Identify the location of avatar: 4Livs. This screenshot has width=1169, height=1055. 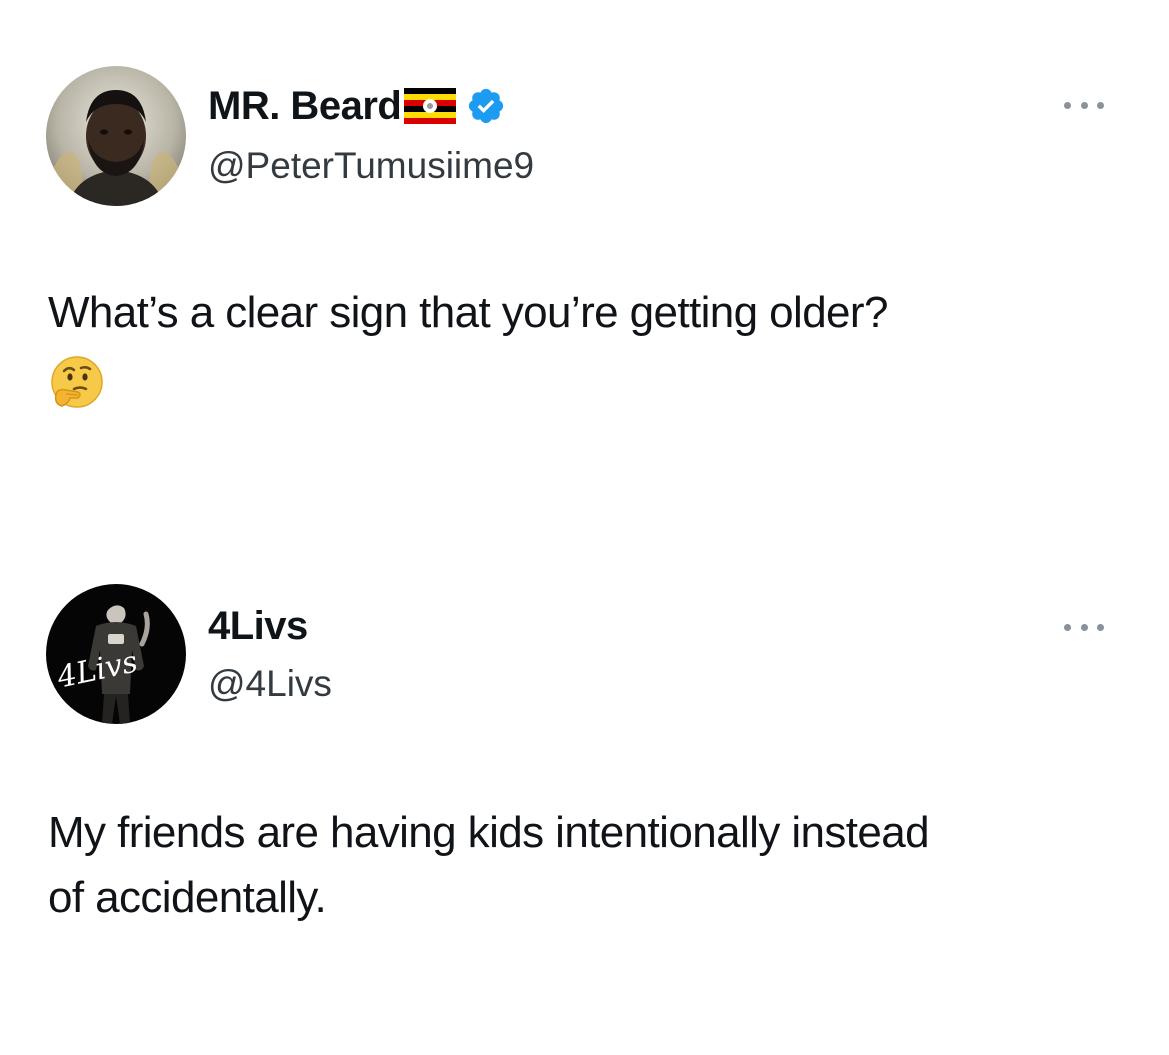
(116, 654).